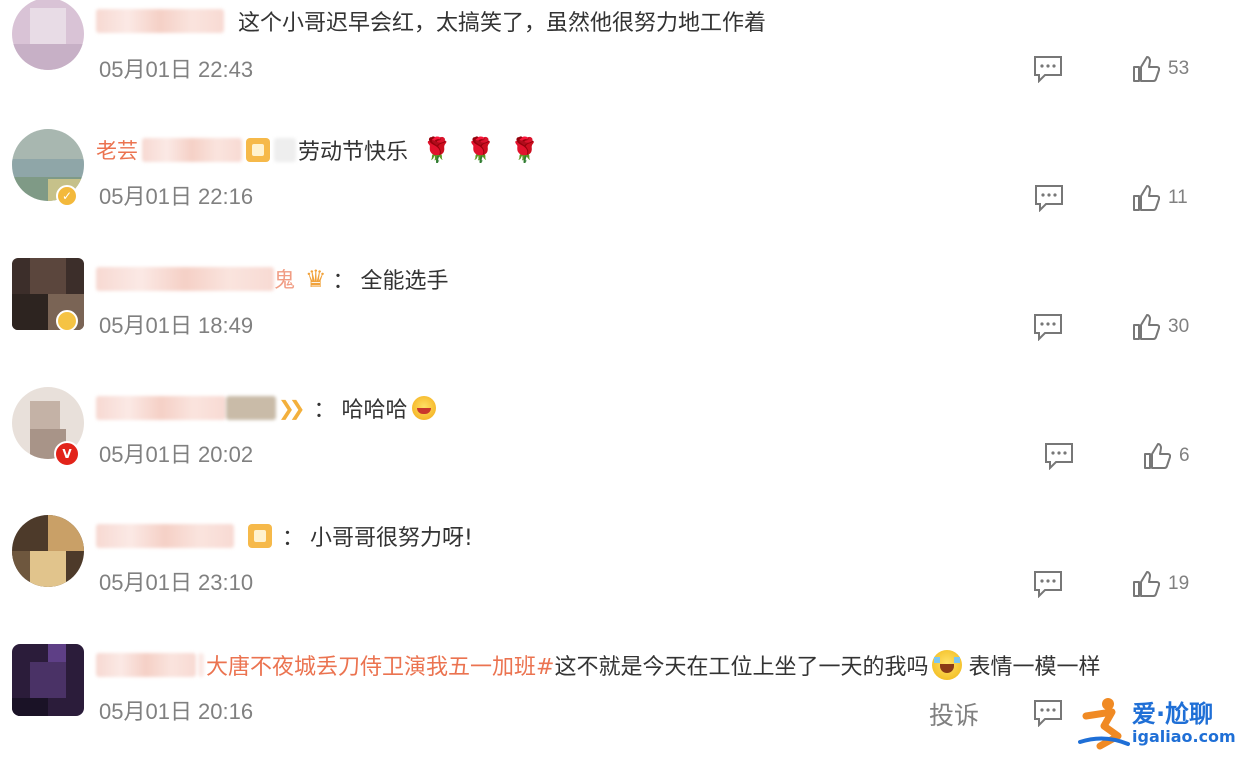  Describe the element at coordinates (954, 714) in the screenshot. I see `report-button: 投诉` at that location.